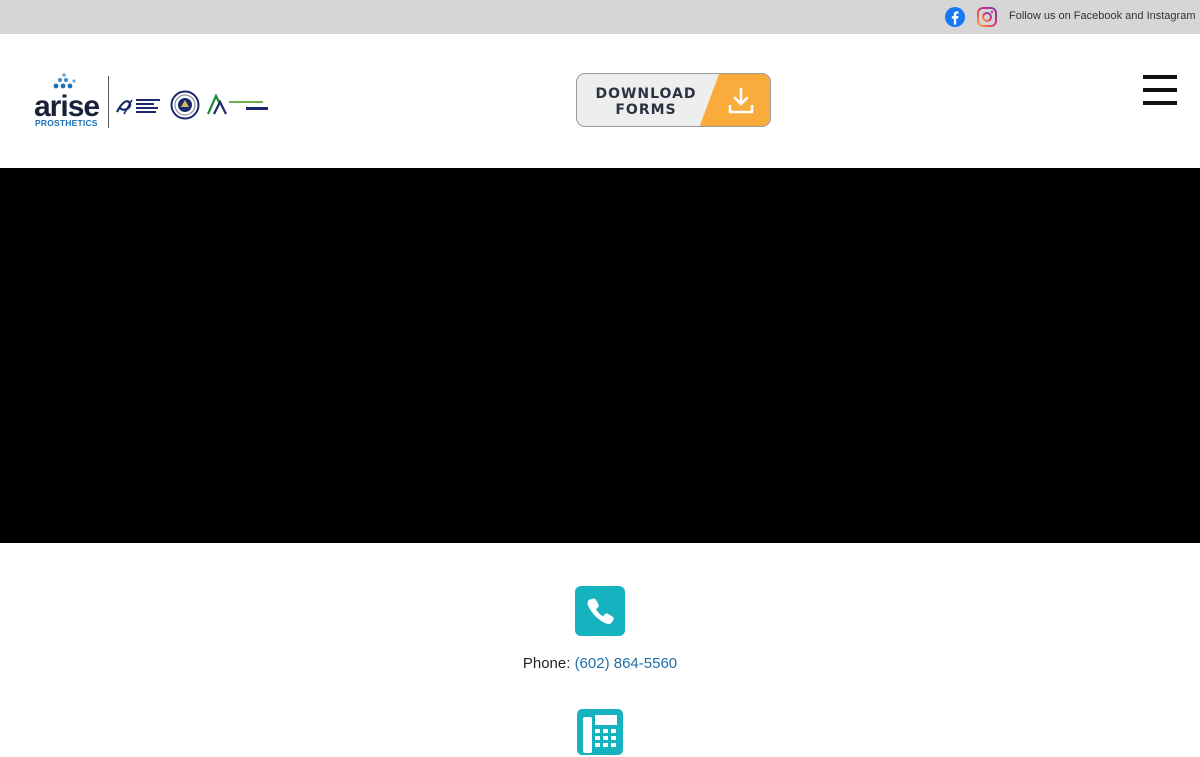 This screenshot has width=1200, height=757. What do you see at coordinates (741, 100) in the screenshot?
I see `download-icon` at bounding box center [741, 100].